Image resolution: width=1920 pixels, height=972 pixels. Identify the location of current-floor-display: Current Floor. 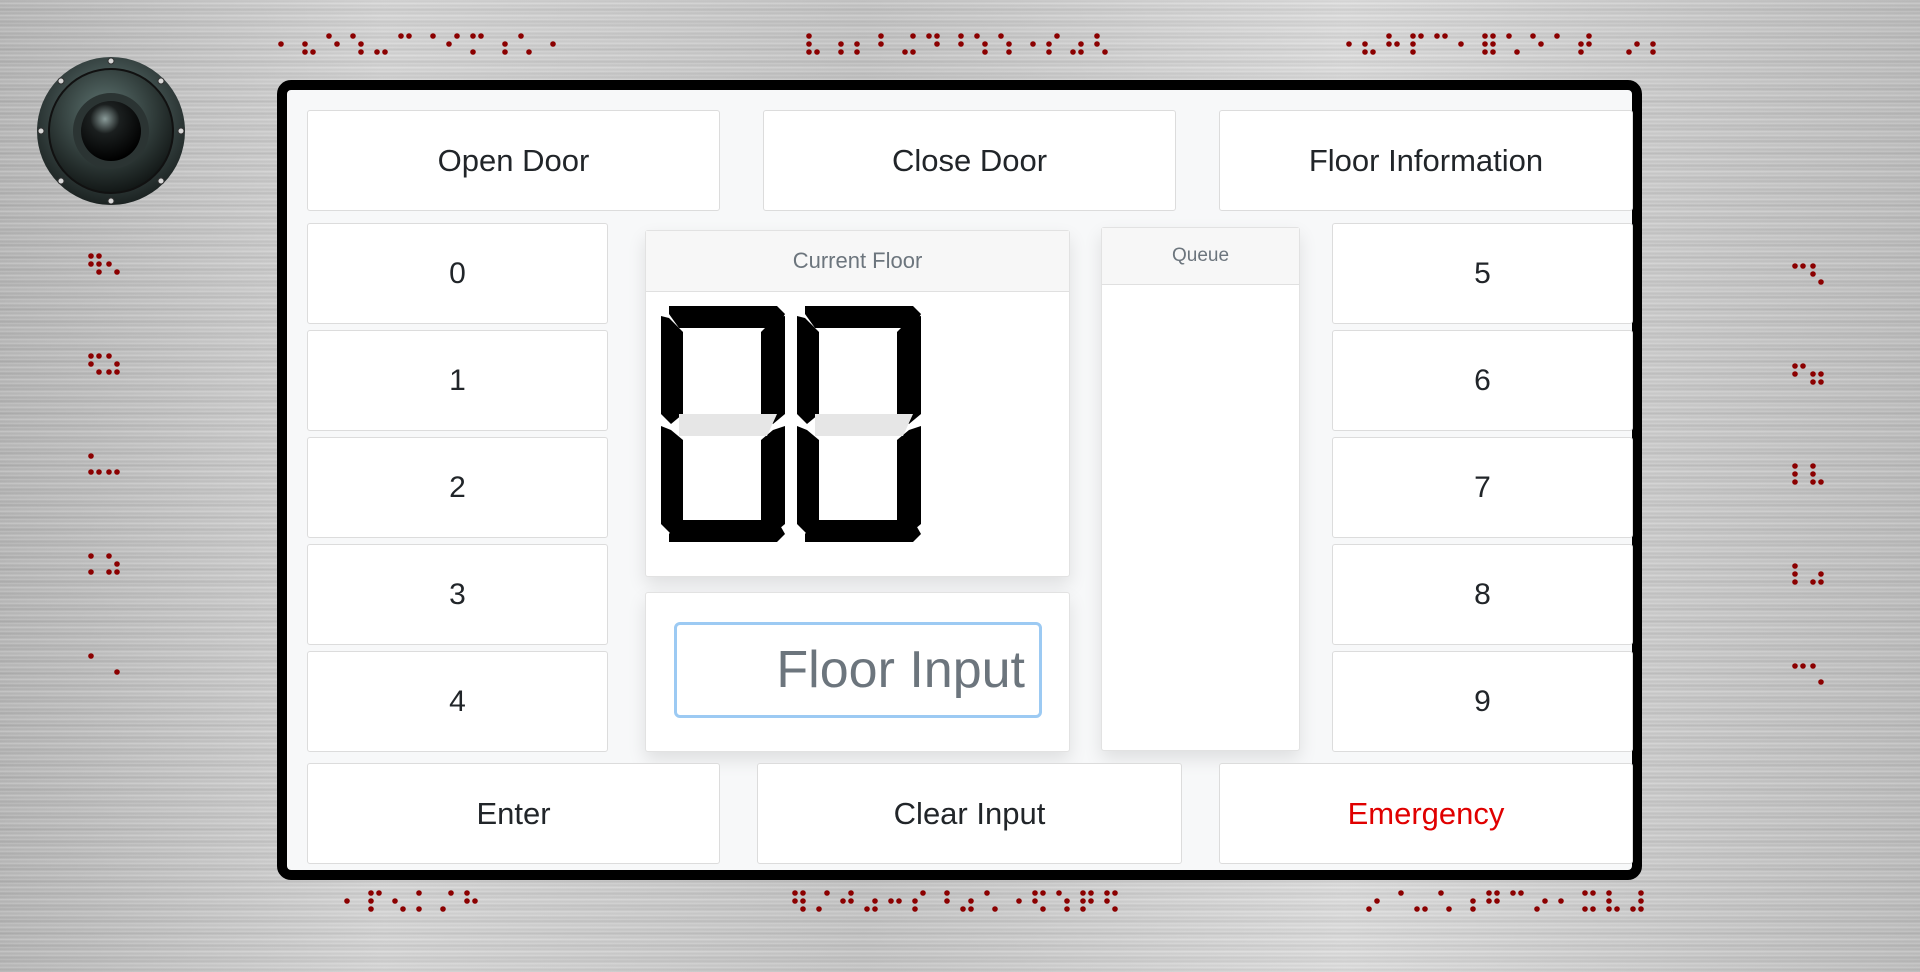
(857, 403).